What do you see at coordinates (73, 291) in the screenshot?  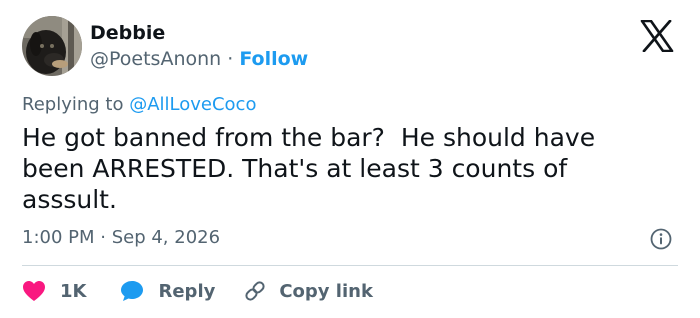 I see `like-count: 1K` at bounding box center [73, 291].